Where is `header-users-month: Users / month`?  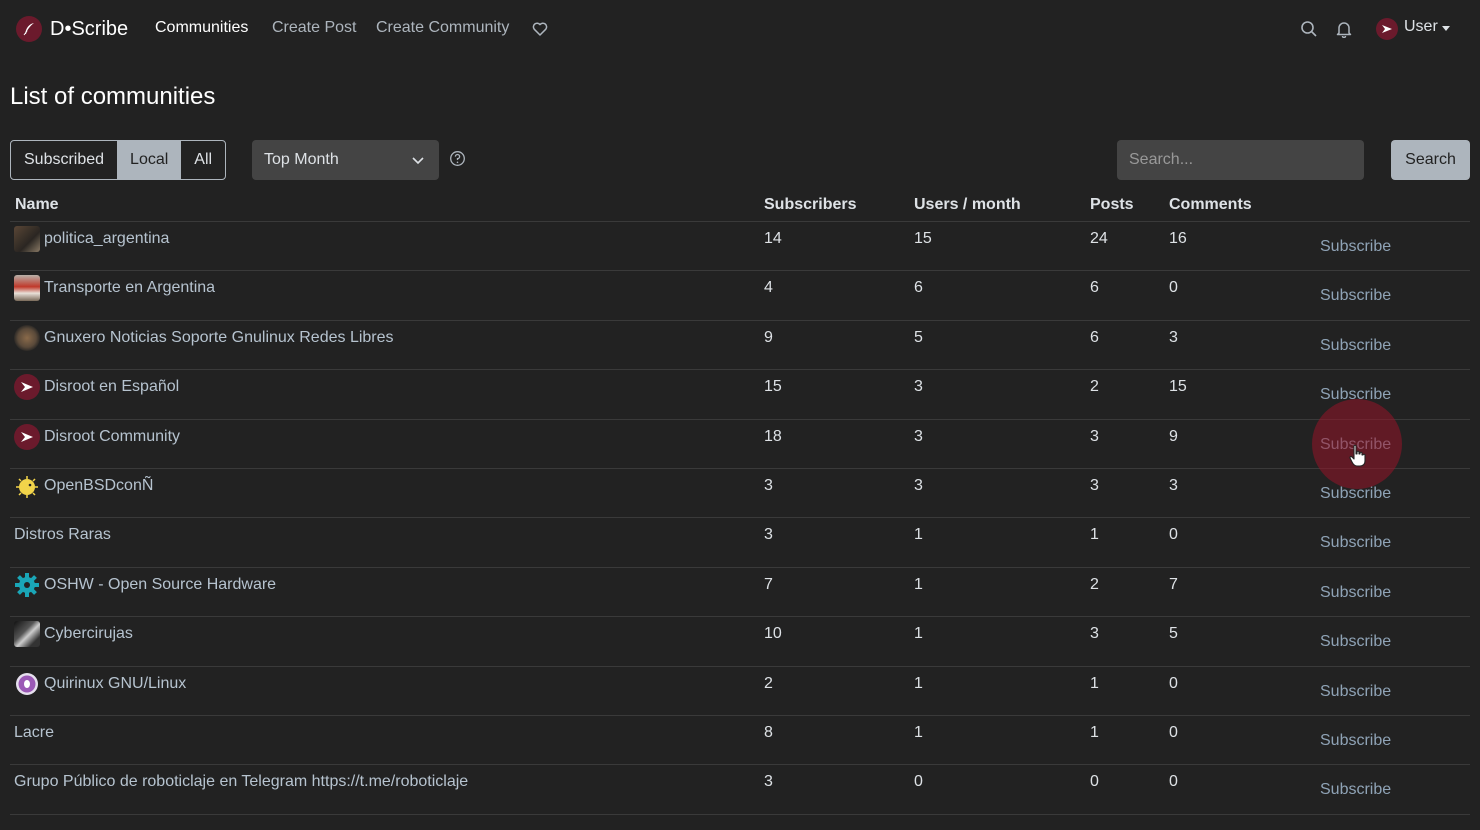
header-users-month: Users / month is located at coordinates (967, 205).